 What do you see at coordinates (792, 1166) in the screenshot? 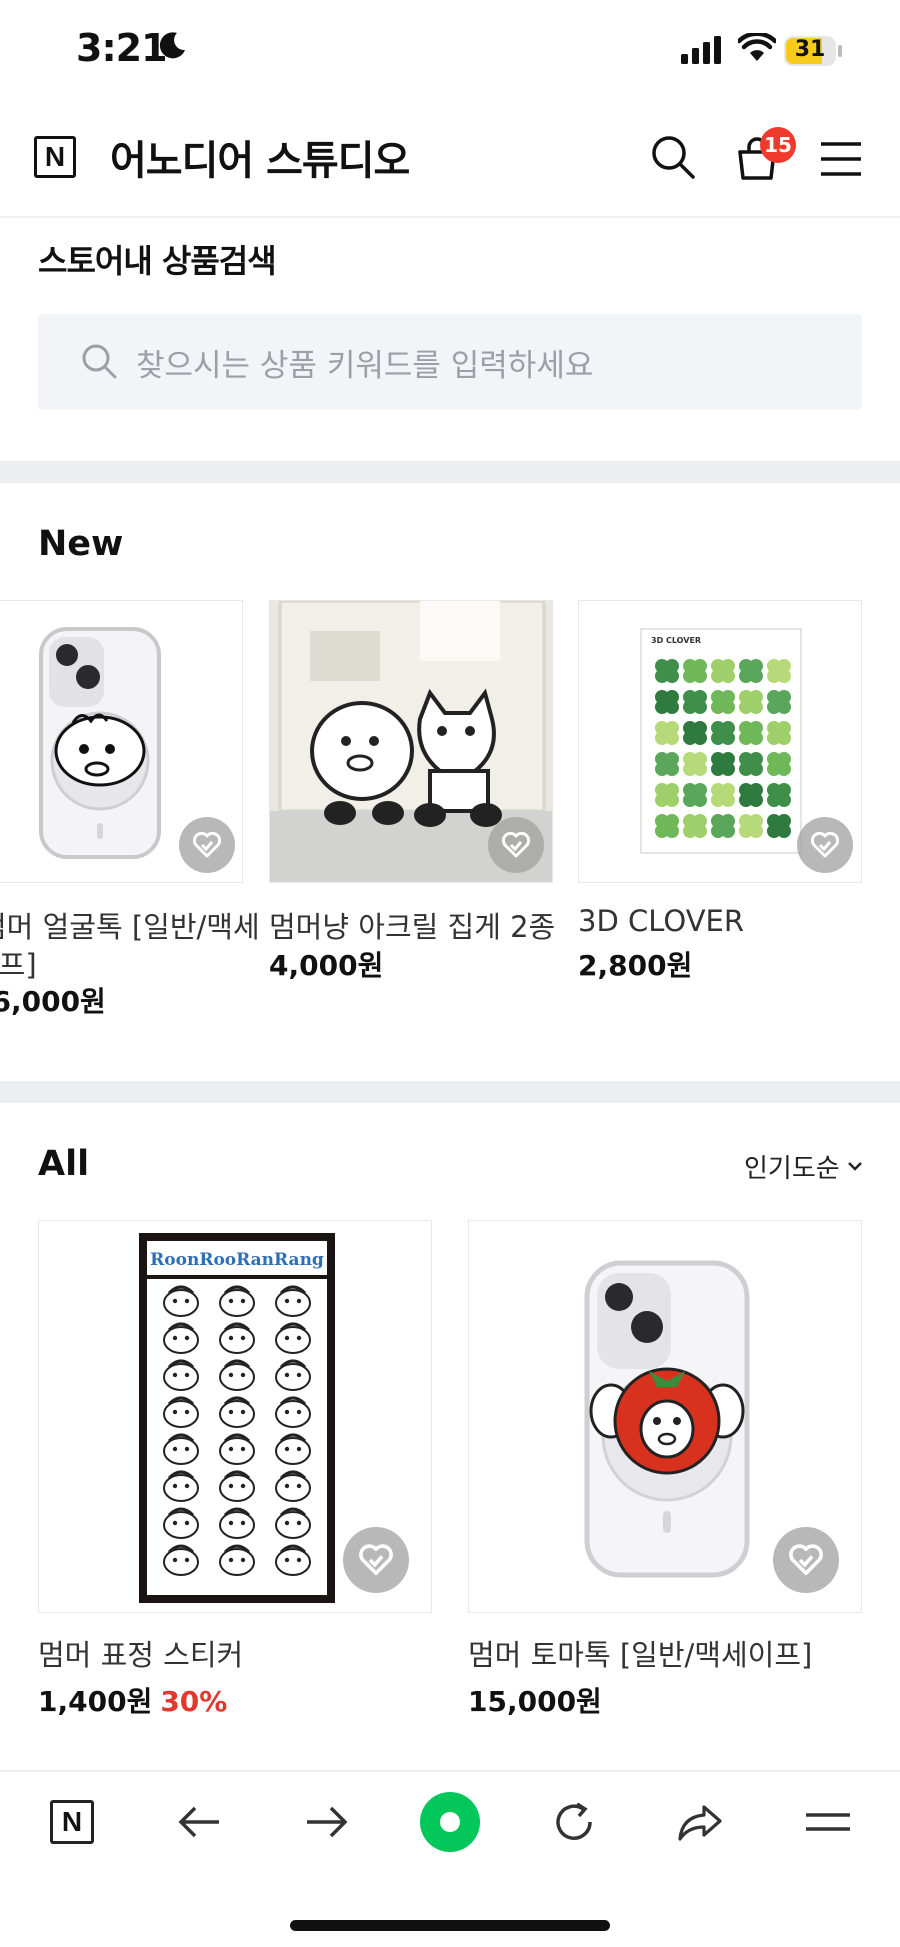
I see `sort-dropdown: 인기도순` at bounding box center [792, 1166].